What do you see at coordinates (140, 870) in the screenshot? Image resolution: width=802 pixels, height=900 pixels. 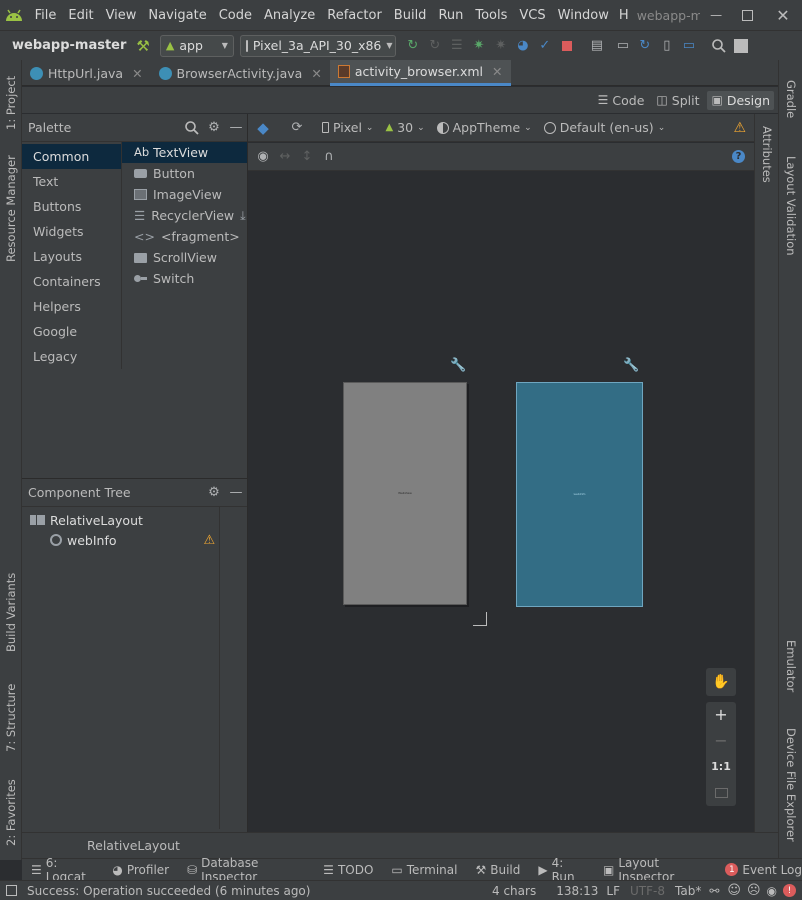 I see `tool-profiler: ◕ Profiler` at bounding box center [140, 870].